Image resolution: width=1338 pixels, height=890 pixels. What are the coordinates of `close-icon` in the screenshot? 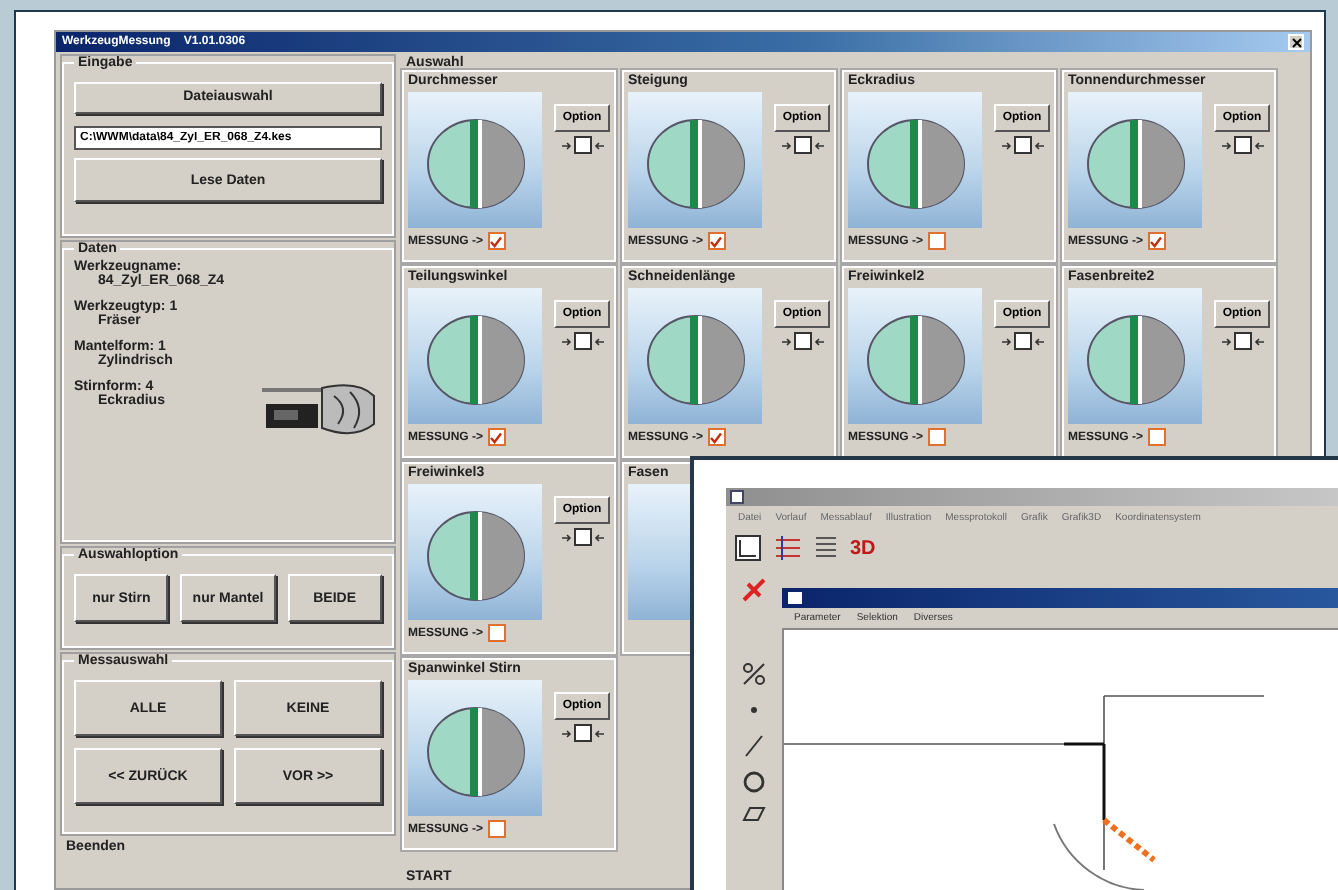 It's located at (1296, 42).